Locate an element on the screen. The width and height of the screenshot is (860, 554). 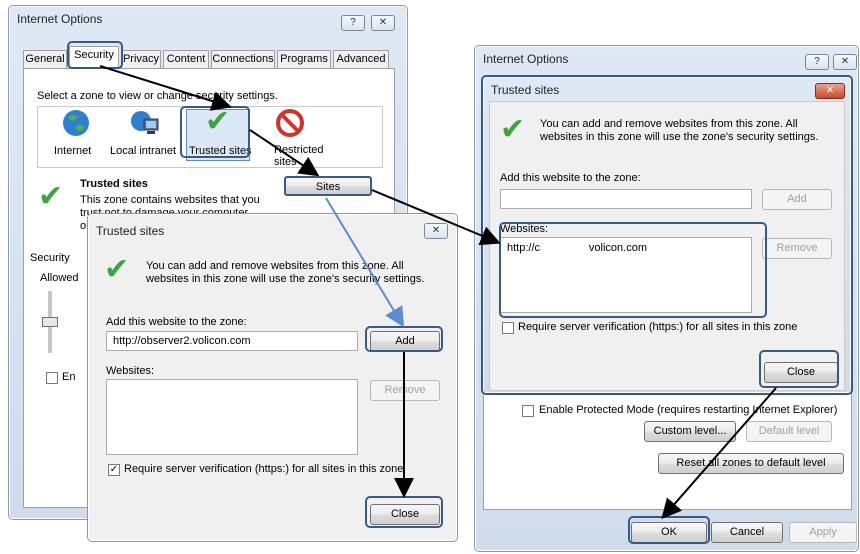
remove-button-left: Remove is located at coordinates (405, 390).